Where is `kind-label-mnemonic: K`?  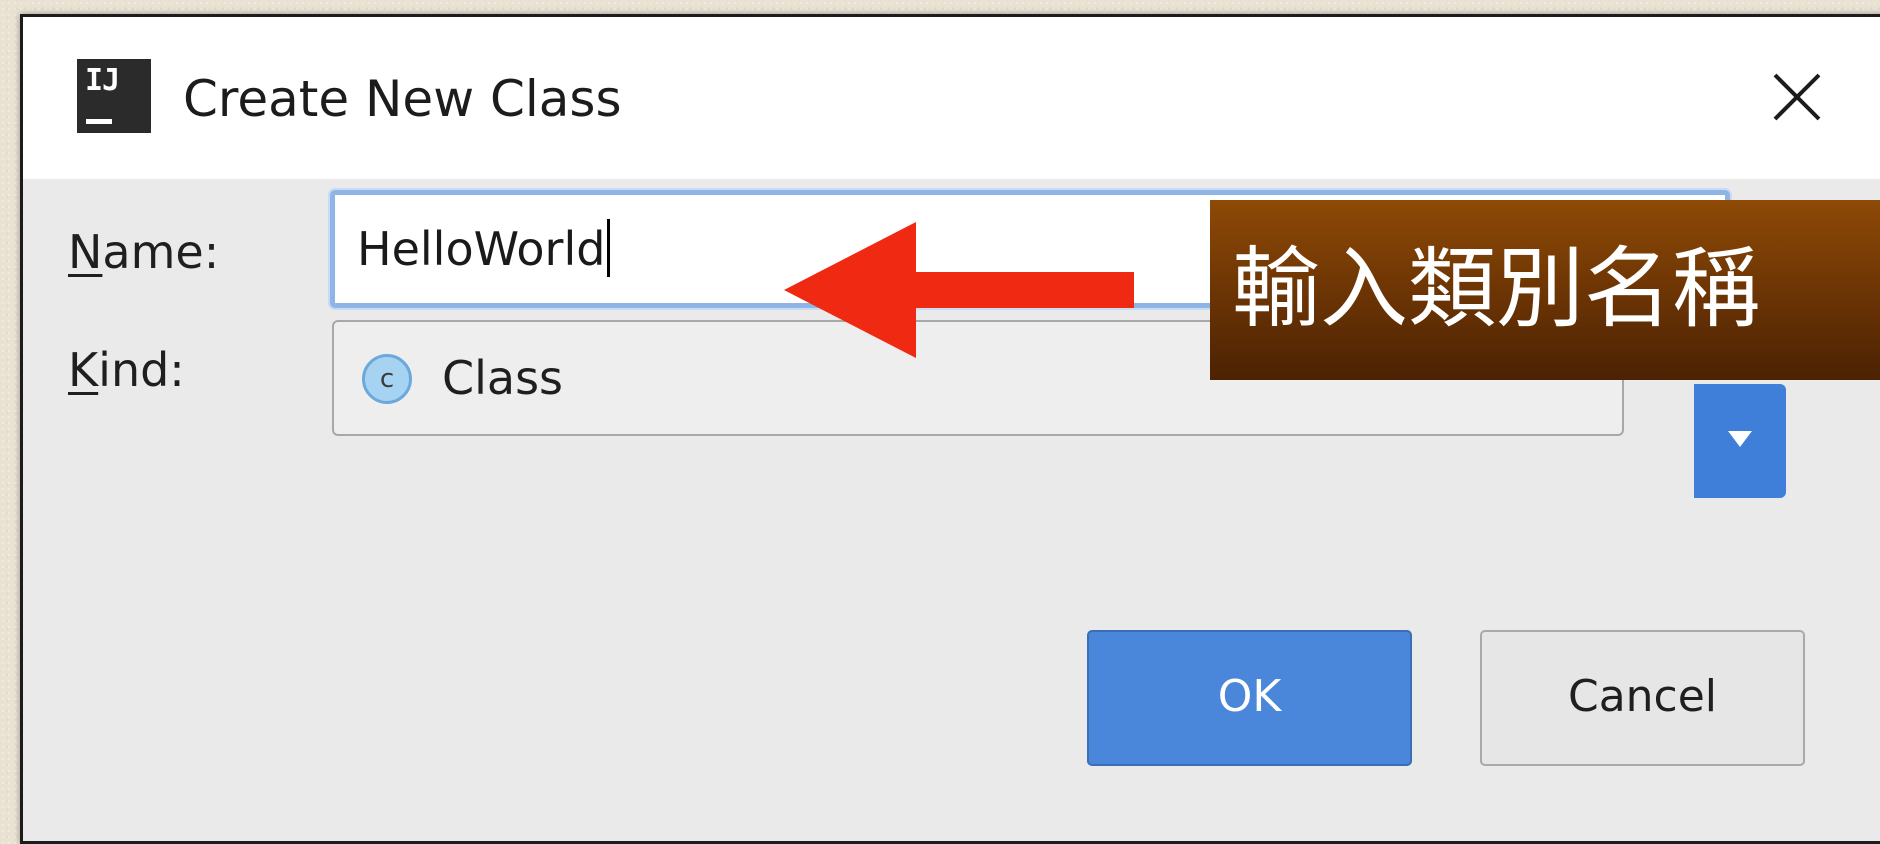
kind-label-mnemonic: K is located at coordinates (83, 370).